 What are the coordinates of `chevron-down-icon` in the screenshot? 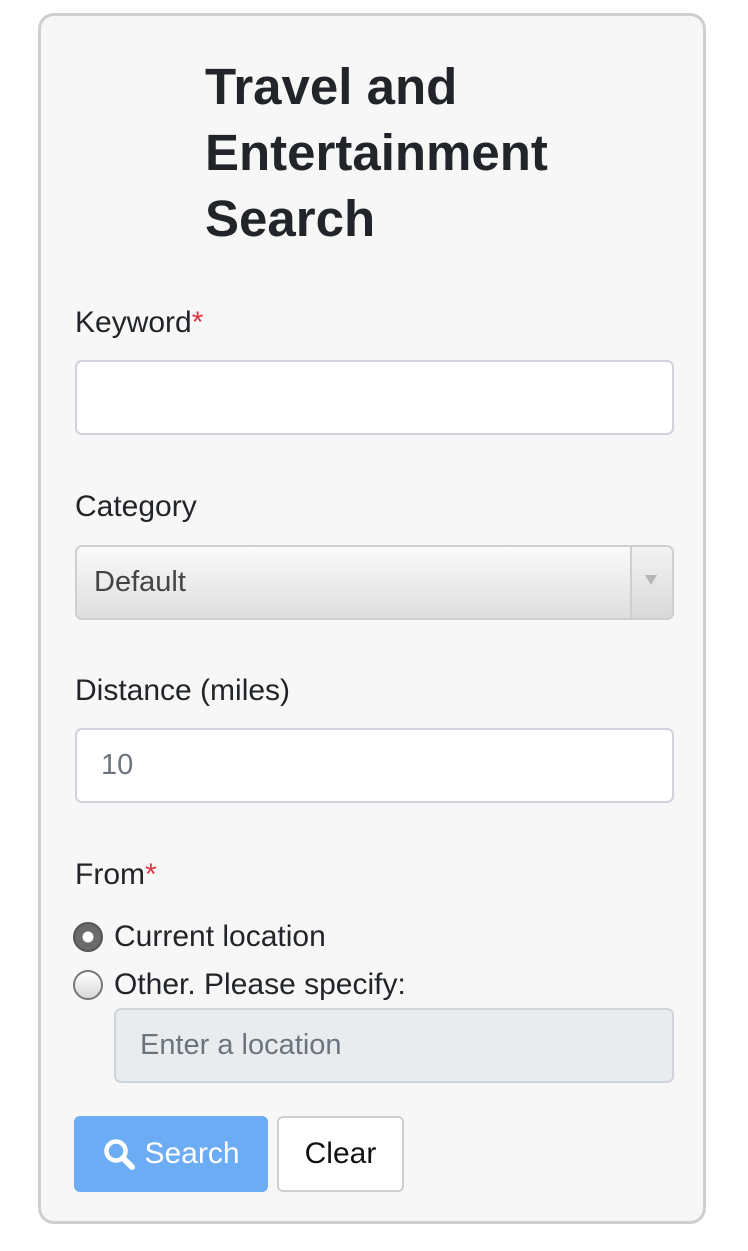 It's located at (651, 580).